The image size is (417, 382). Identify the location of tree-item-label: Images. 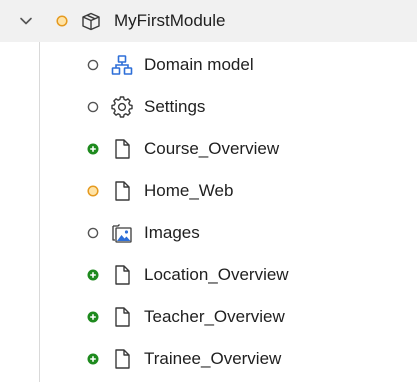
(172, 232).